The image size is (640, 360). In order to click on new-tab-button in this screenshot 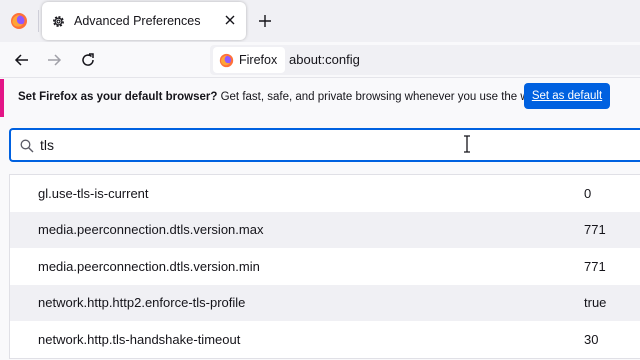, I will do `click(265, 21)`.